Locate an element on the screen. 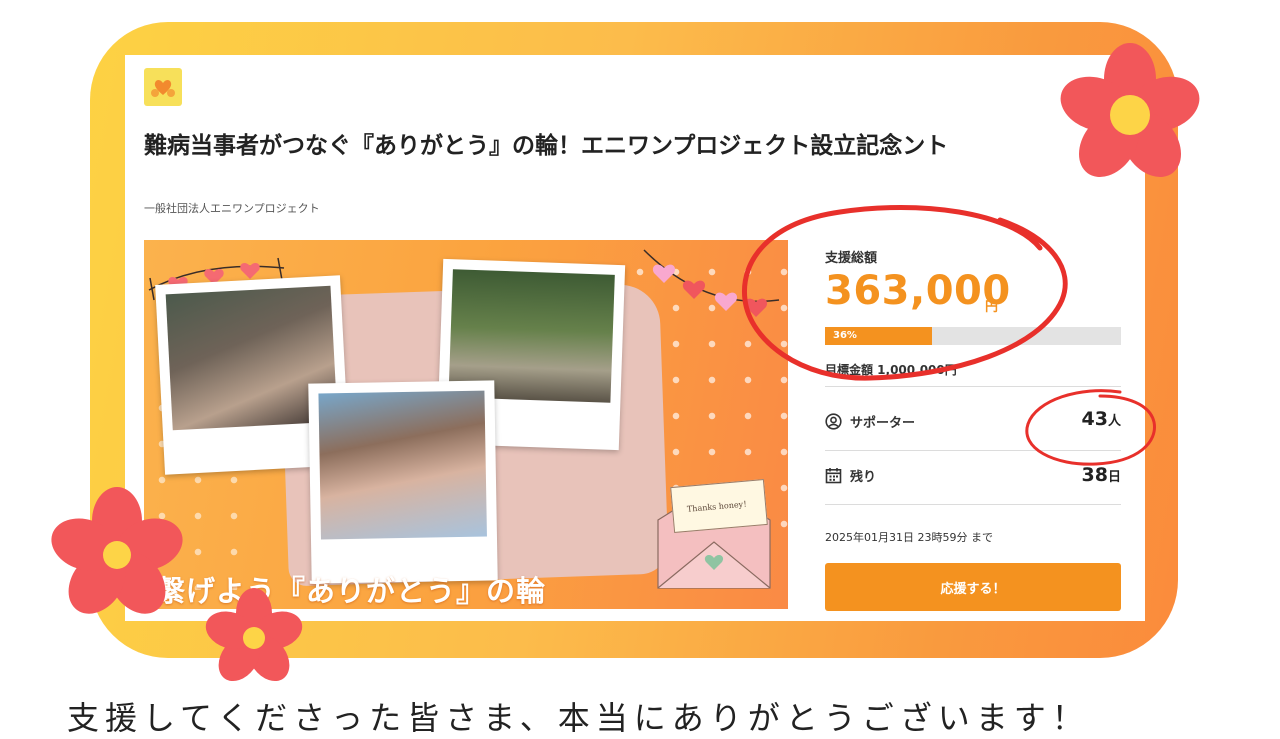  project-title: 難病当事者がつなぐ『ありがとう』の輪！エニワンプロジェクト設立記念ント is located at coordinates (546, 146).